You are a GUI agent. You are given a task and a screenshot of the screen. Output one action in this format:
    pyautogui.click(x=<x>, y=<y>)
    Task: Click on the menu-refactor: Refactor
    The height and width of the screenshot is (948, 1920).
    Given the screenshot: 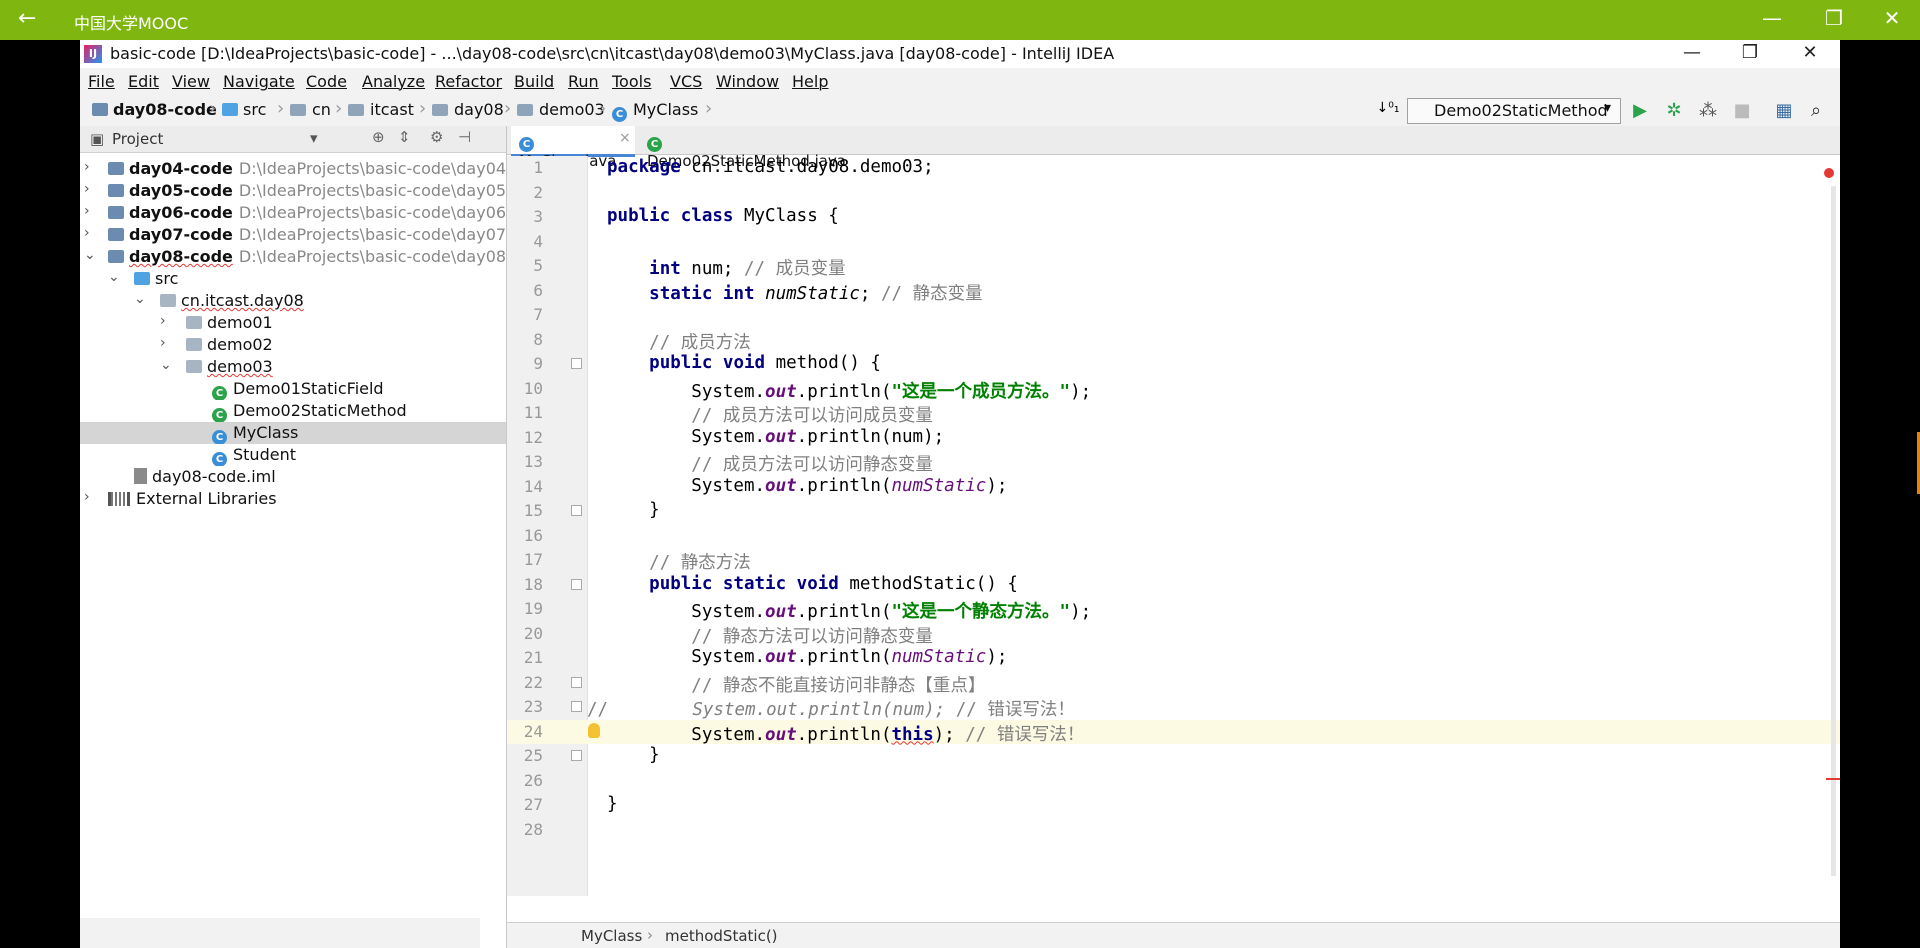 What is the action you would take?
    pyautogui.click(x=468, y=81)
    